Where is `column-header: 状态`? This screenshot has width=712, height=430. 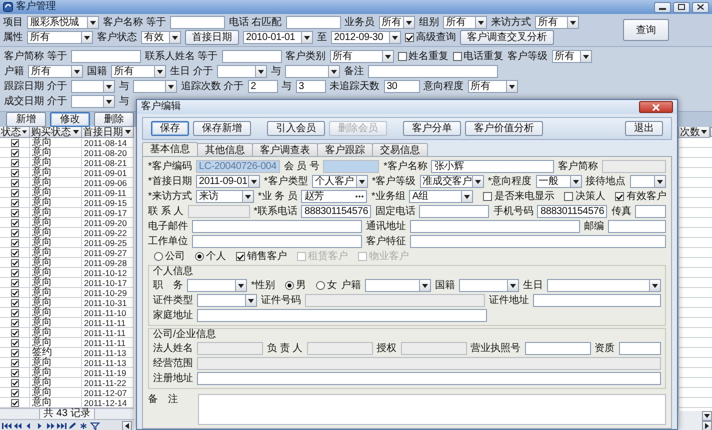
column-header: 状态 is located at coordinates (15, 132).